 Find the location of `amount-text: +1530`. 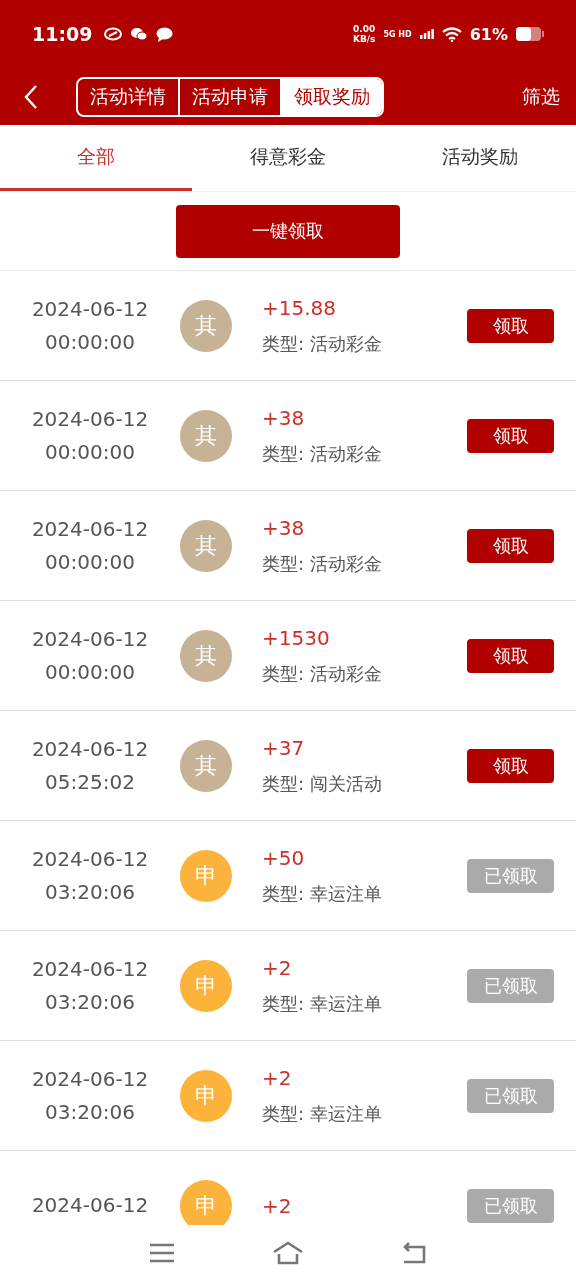

amount-text: +1530 is located at coordinates (296, 637).